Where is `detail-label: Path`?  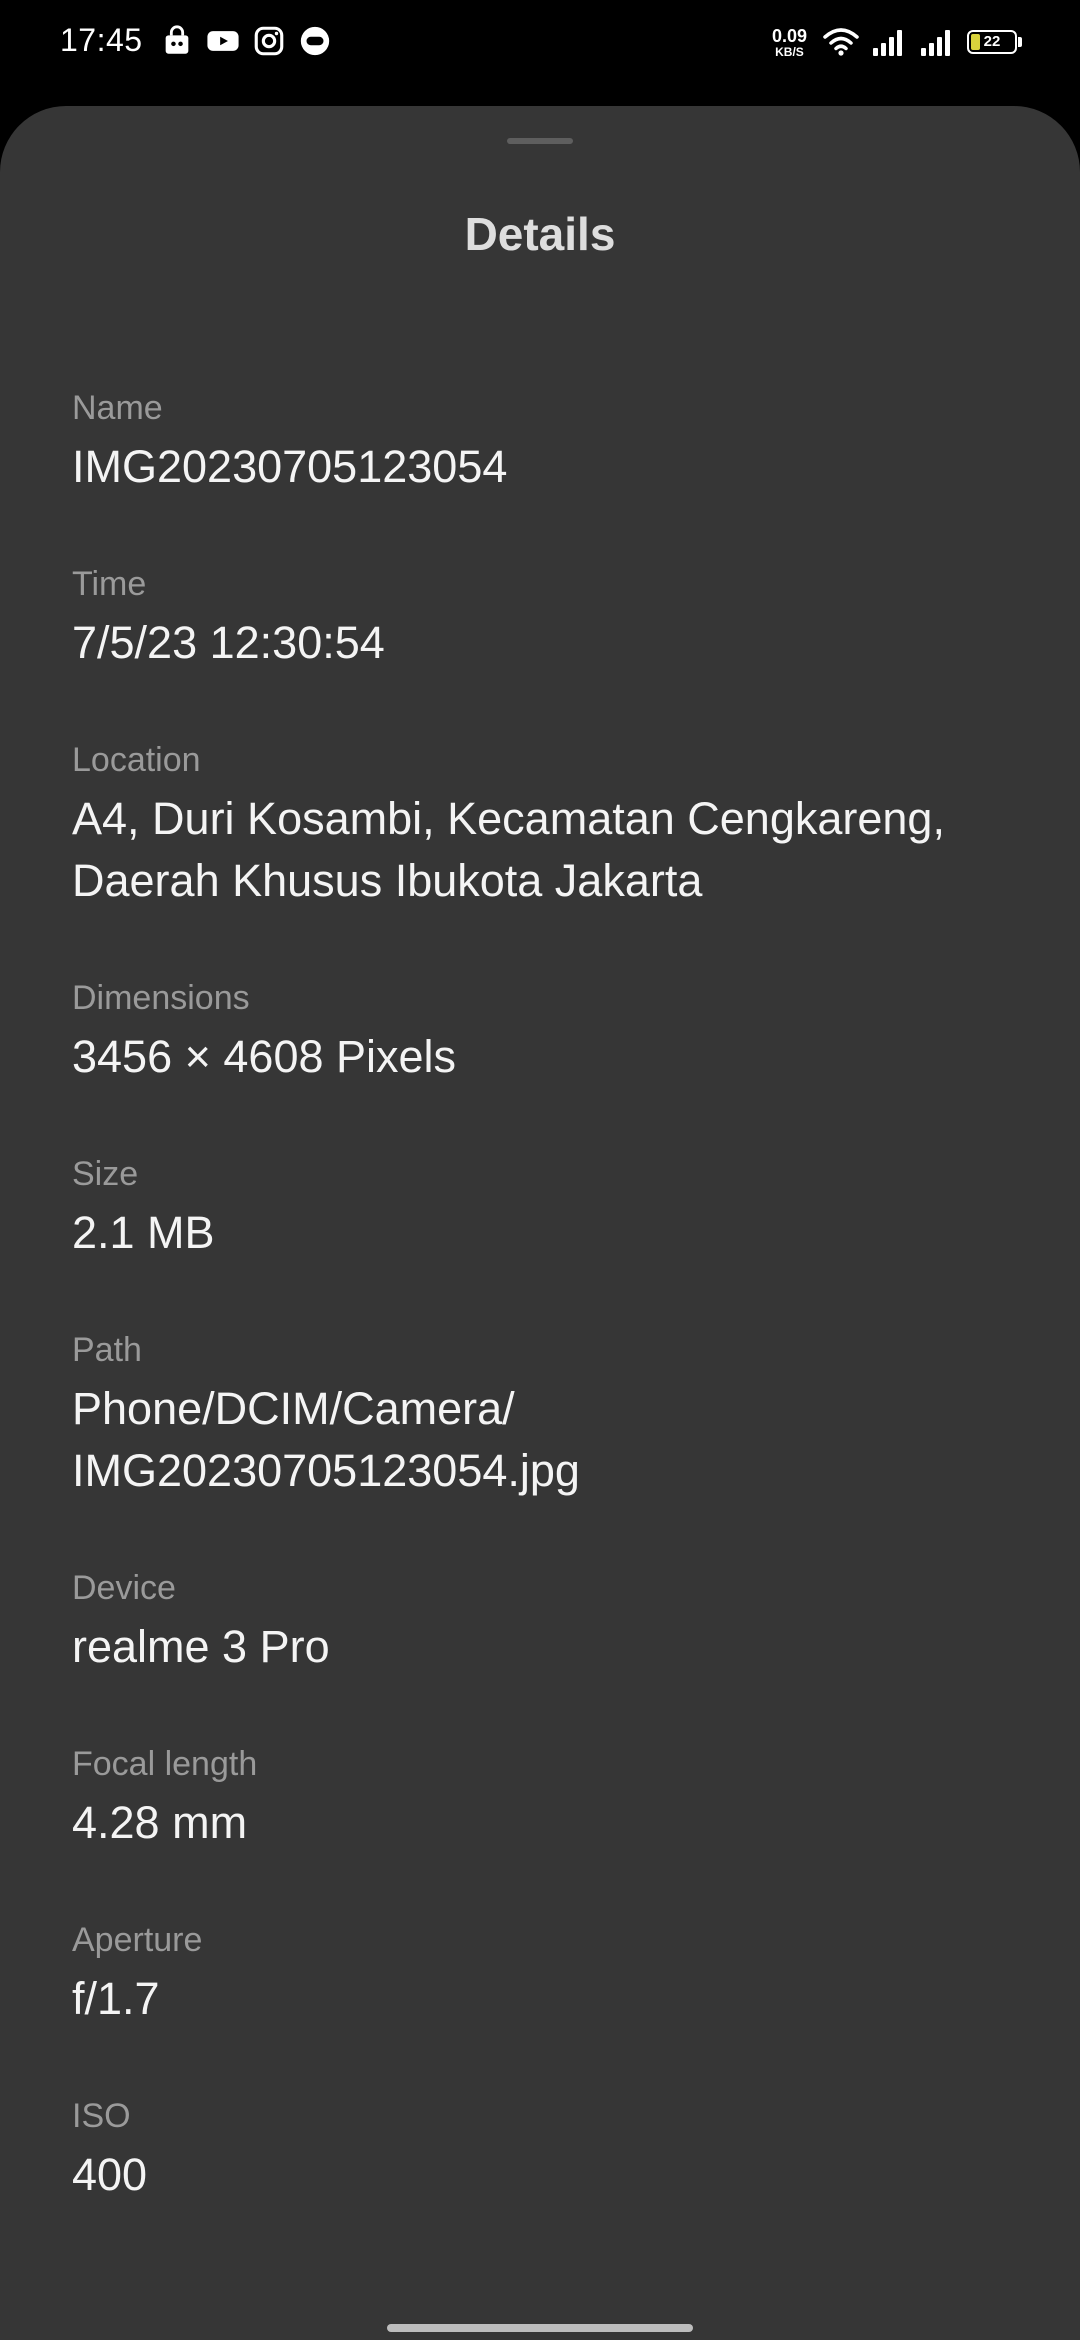 detail-label: Path is located at coordinates (107, 1350).